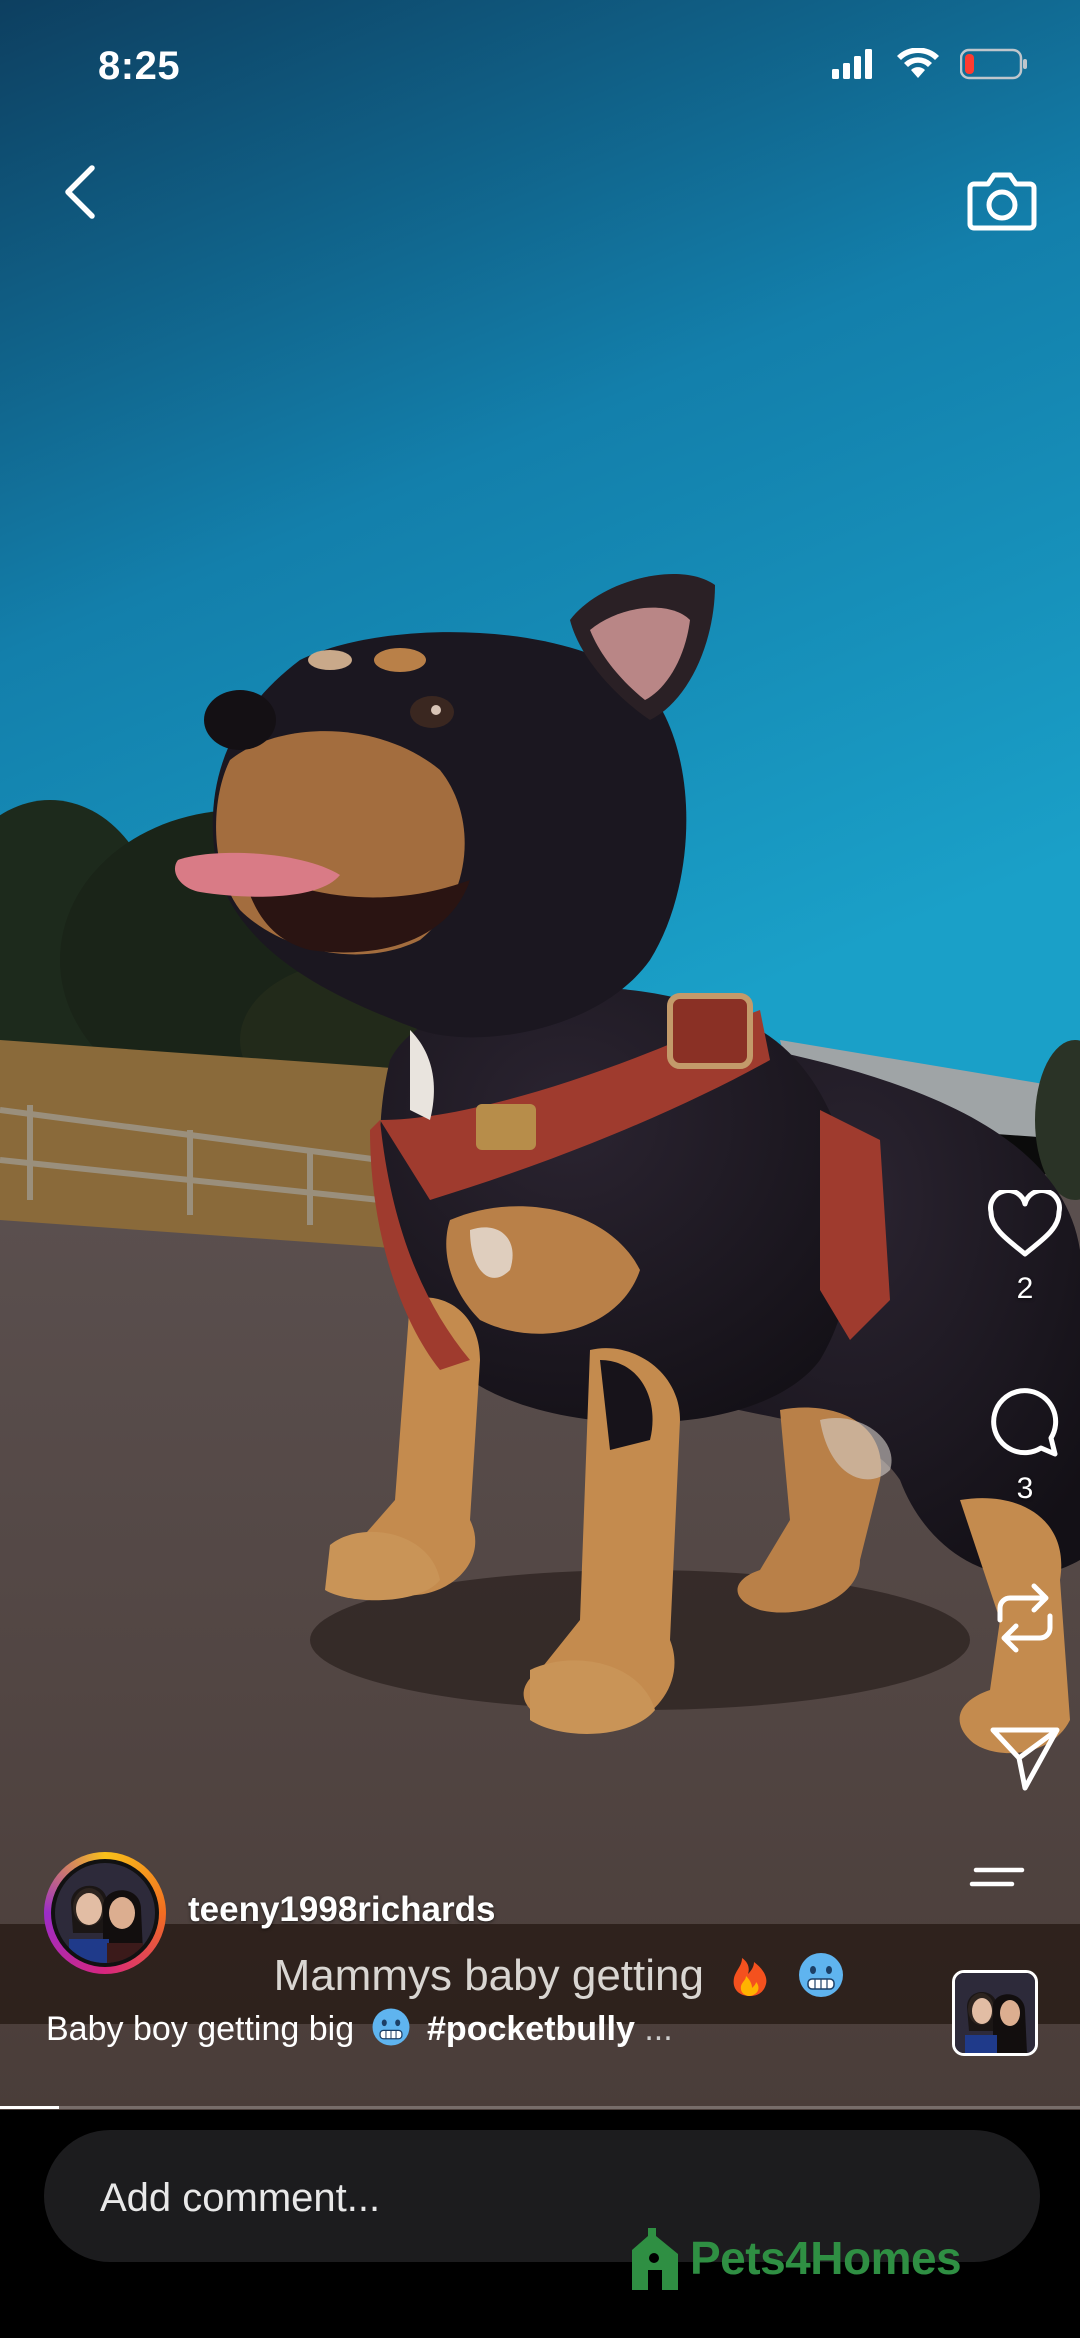  Describe the element at coordinates (30, 2107) in the screenshot. I see `video-progress-fill` at that location.